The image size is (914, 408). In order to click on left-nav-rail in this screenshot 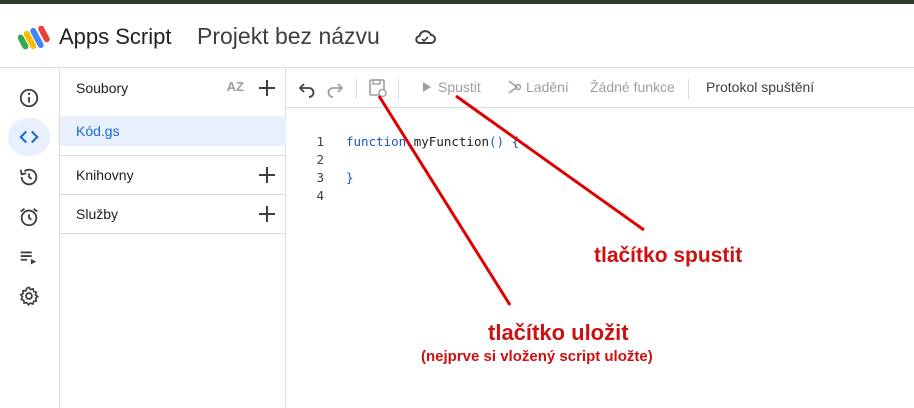, I will do `click(30, 238)`.